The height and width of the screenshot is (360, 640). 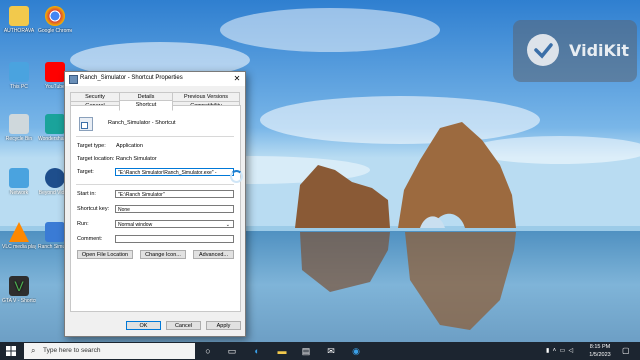 I want to click on target-type-value: Application, so click(x=129, y=146).